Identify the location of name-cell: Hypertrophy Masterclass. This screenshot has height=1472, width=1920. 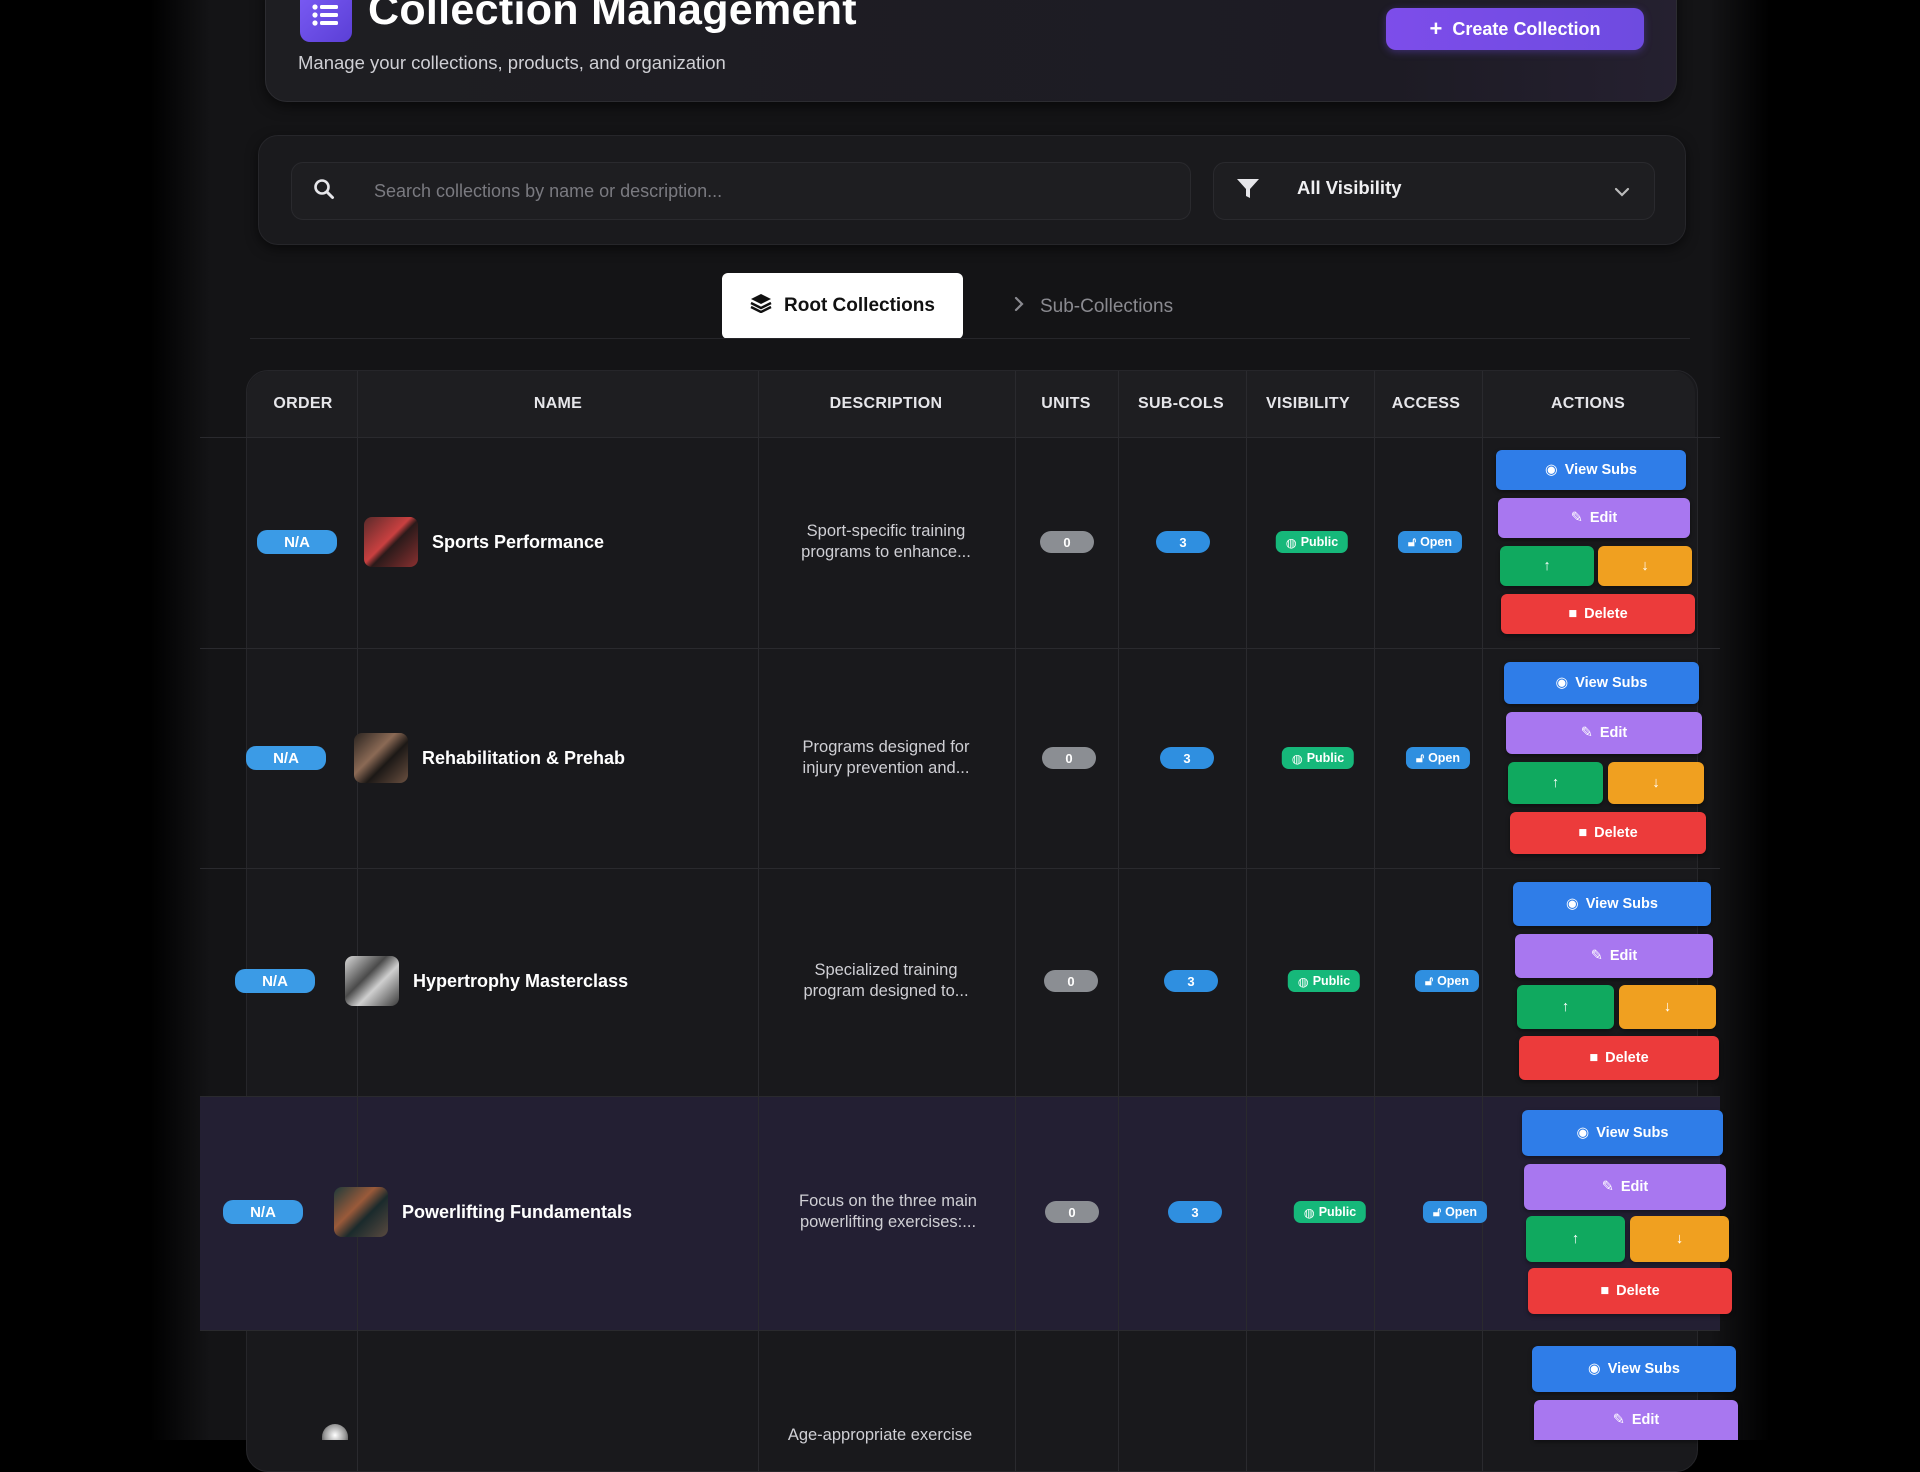
(486, 981).